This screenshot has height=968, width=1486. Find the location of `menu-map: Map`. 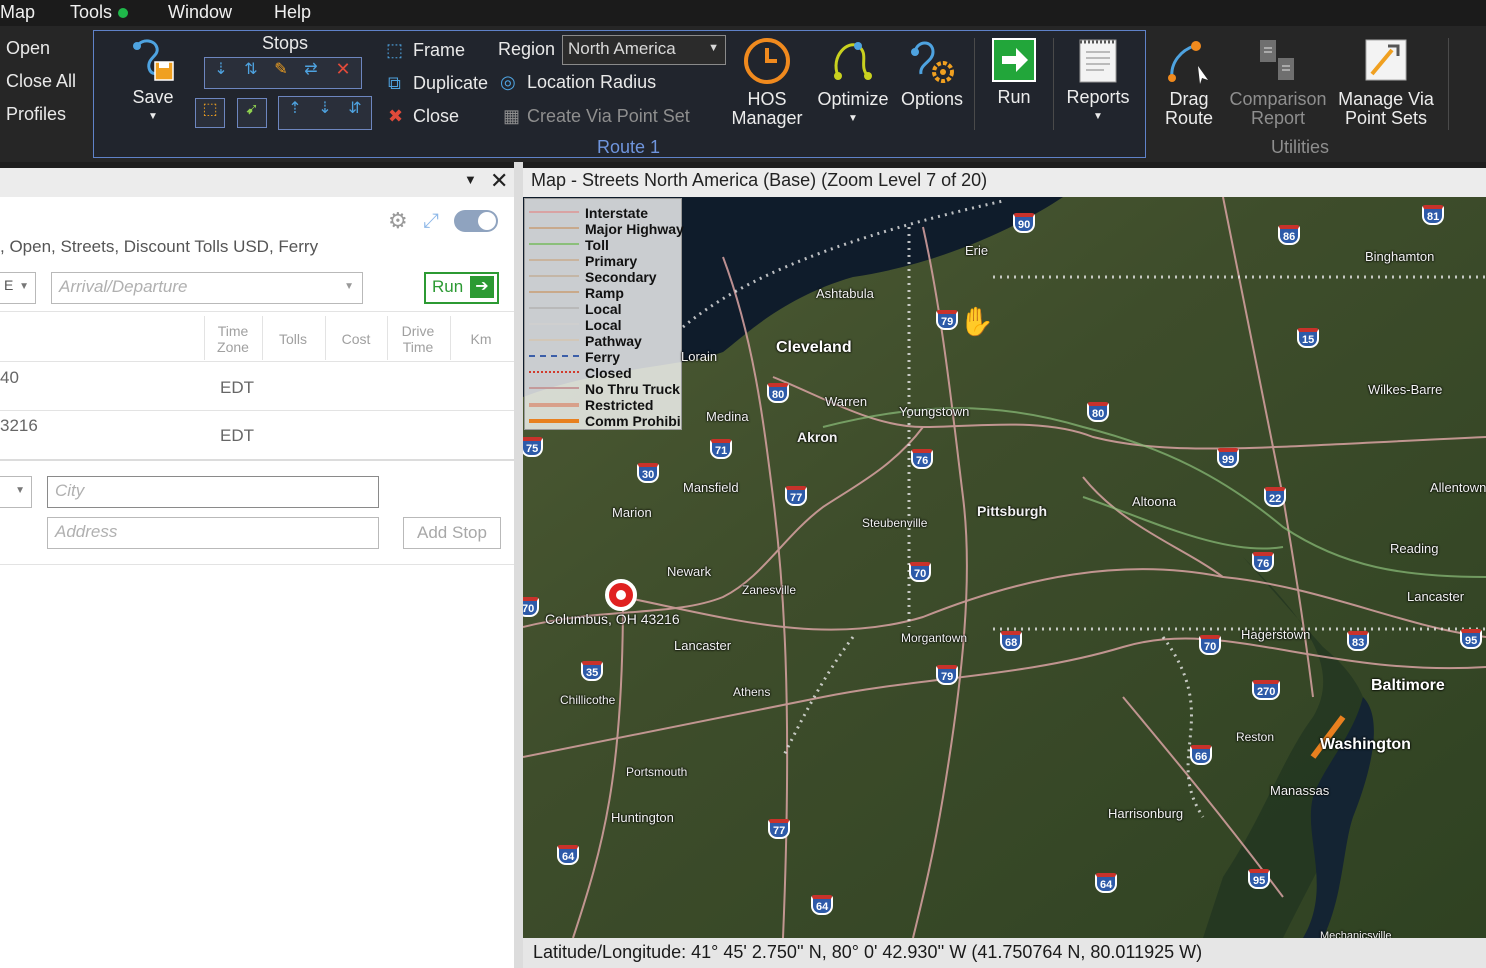

menu-map: Map is located at coordinates (17, 12).